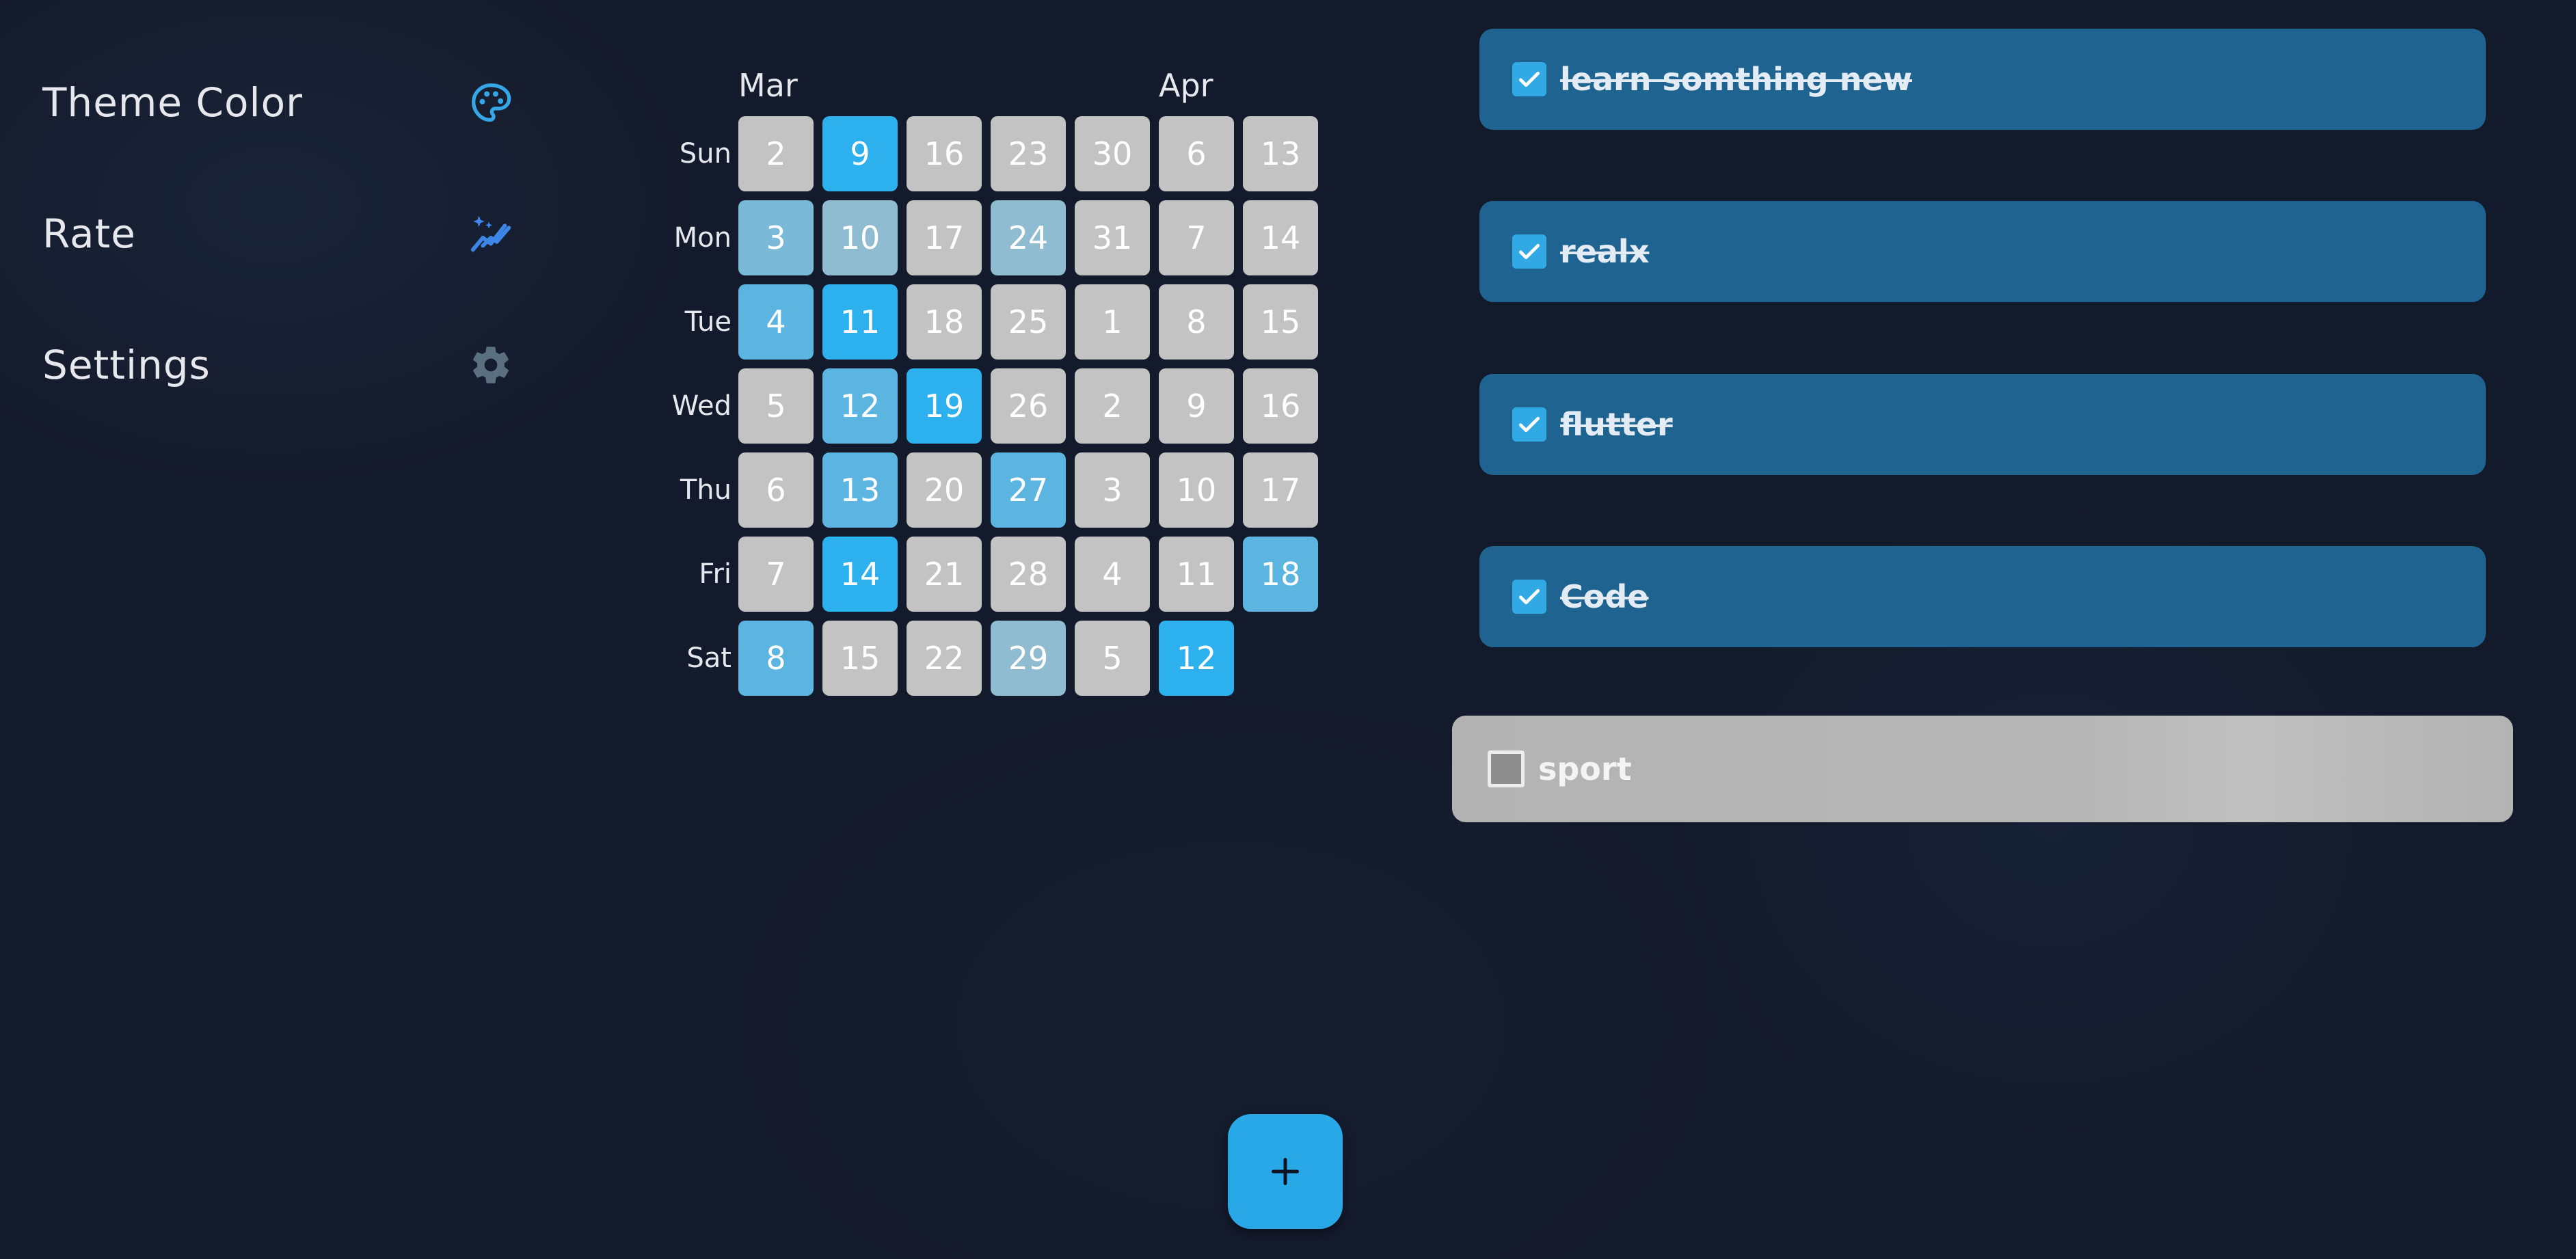 The height and width of the screenshot is (1259, 2576). Describe the element at coordinates (1982, 424) in the screenshot. I see `task-item: flutter` at that location.